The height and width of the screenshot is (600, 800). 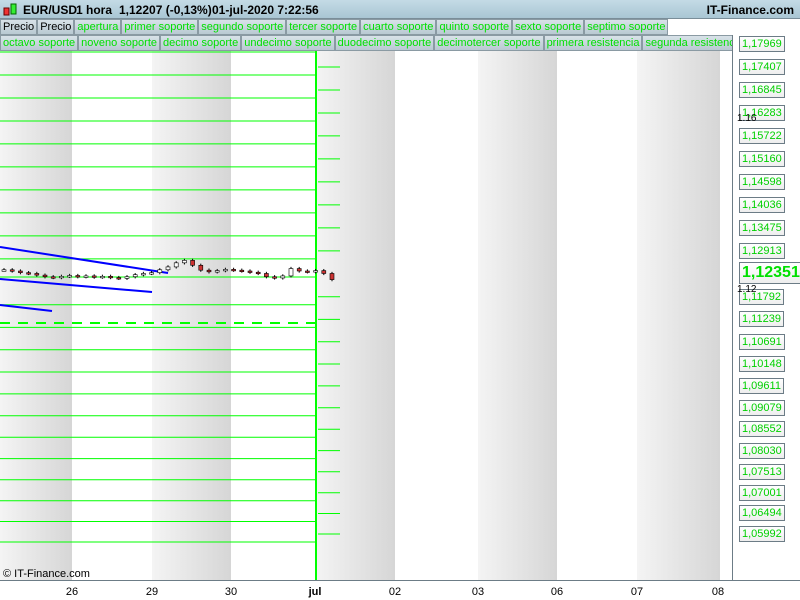 What do you see at coordinates (39, 43) in the screenshot?
I see `tab-octavo-soporte: octavo soporte` at bounding box center [39, 43].